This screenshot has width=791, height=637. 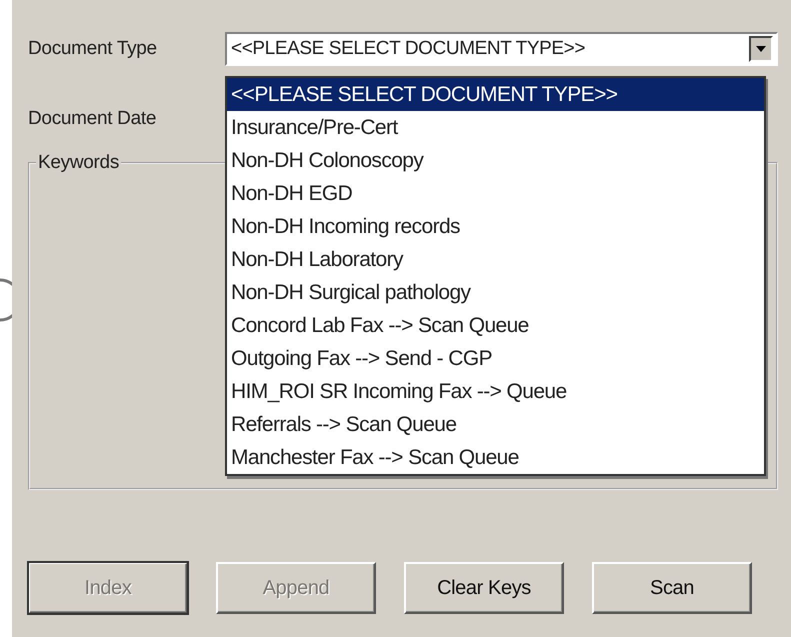 I want to click on dropdown-option: HIM_ROI SR Incoming Fax --> Queue, so click(x=495, y=391).